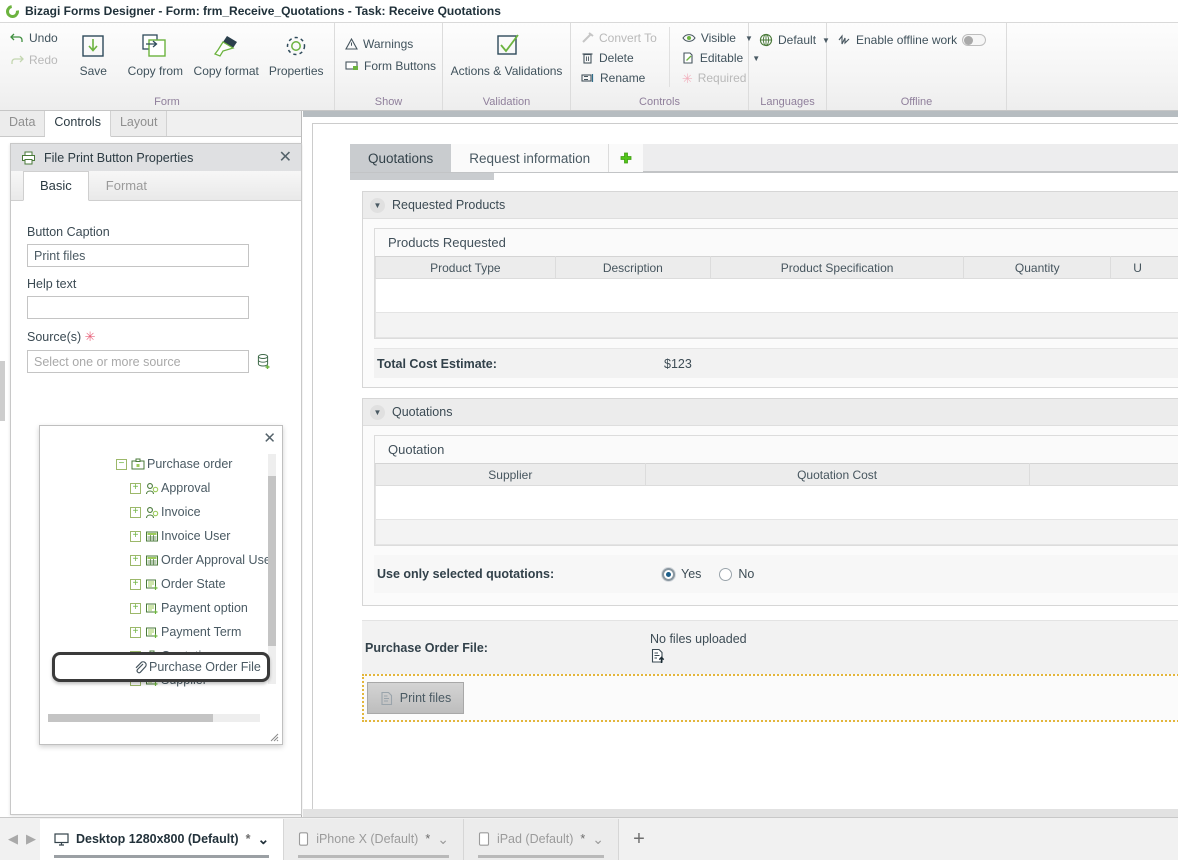  Describe the element at coordinates (121, 464) in the screenshot. I see `collapse-expander: −` at that location.